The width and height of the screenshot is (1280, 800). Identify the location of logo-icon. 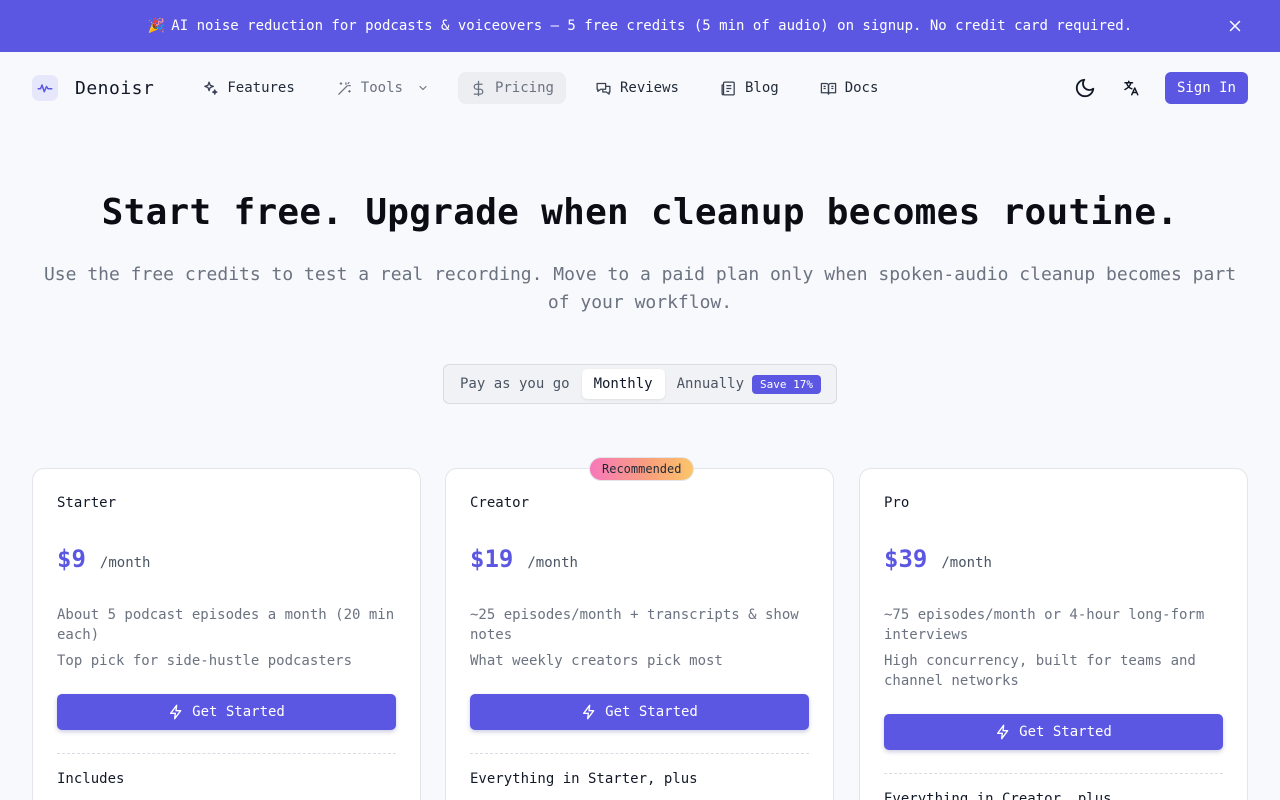
(45, 88).